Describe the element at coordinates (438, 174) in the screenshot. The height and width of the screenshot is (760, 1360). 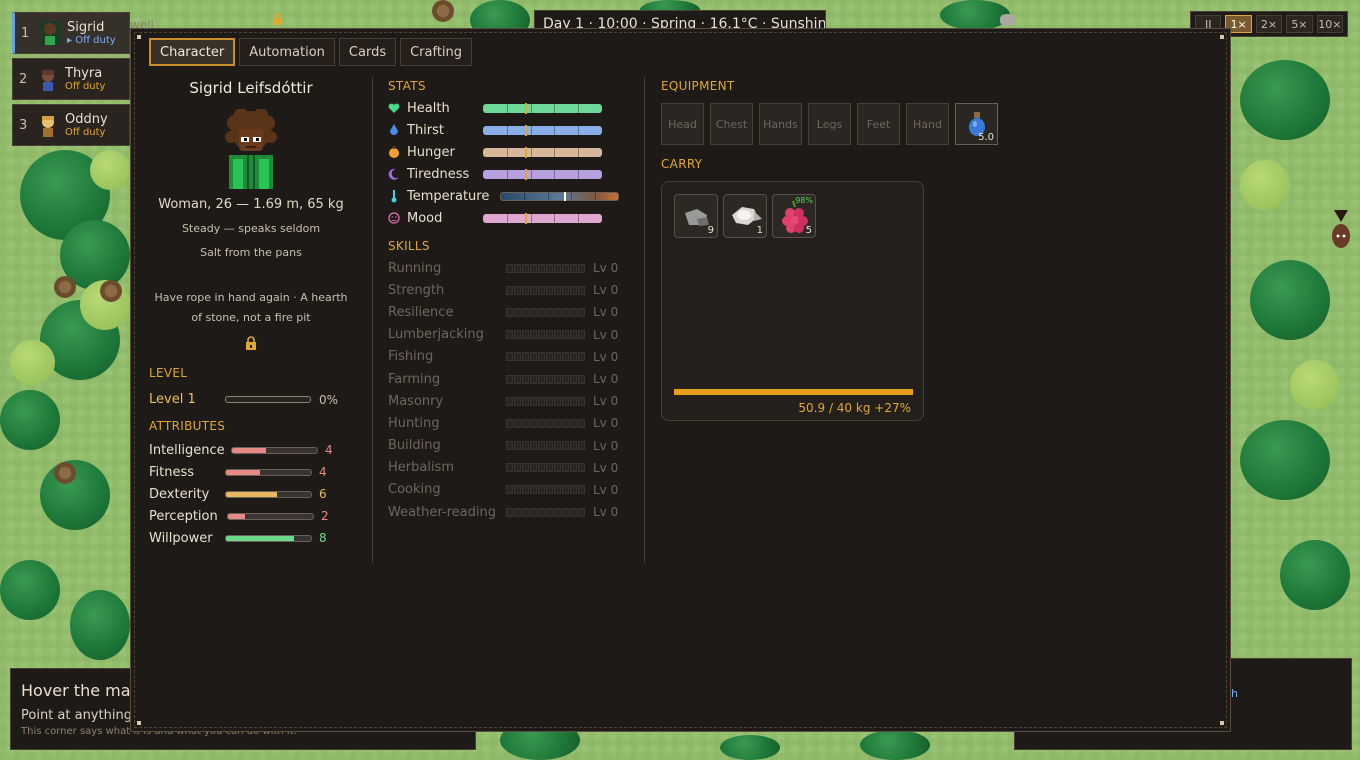
I see `stat-name: Tiredness` at that location.